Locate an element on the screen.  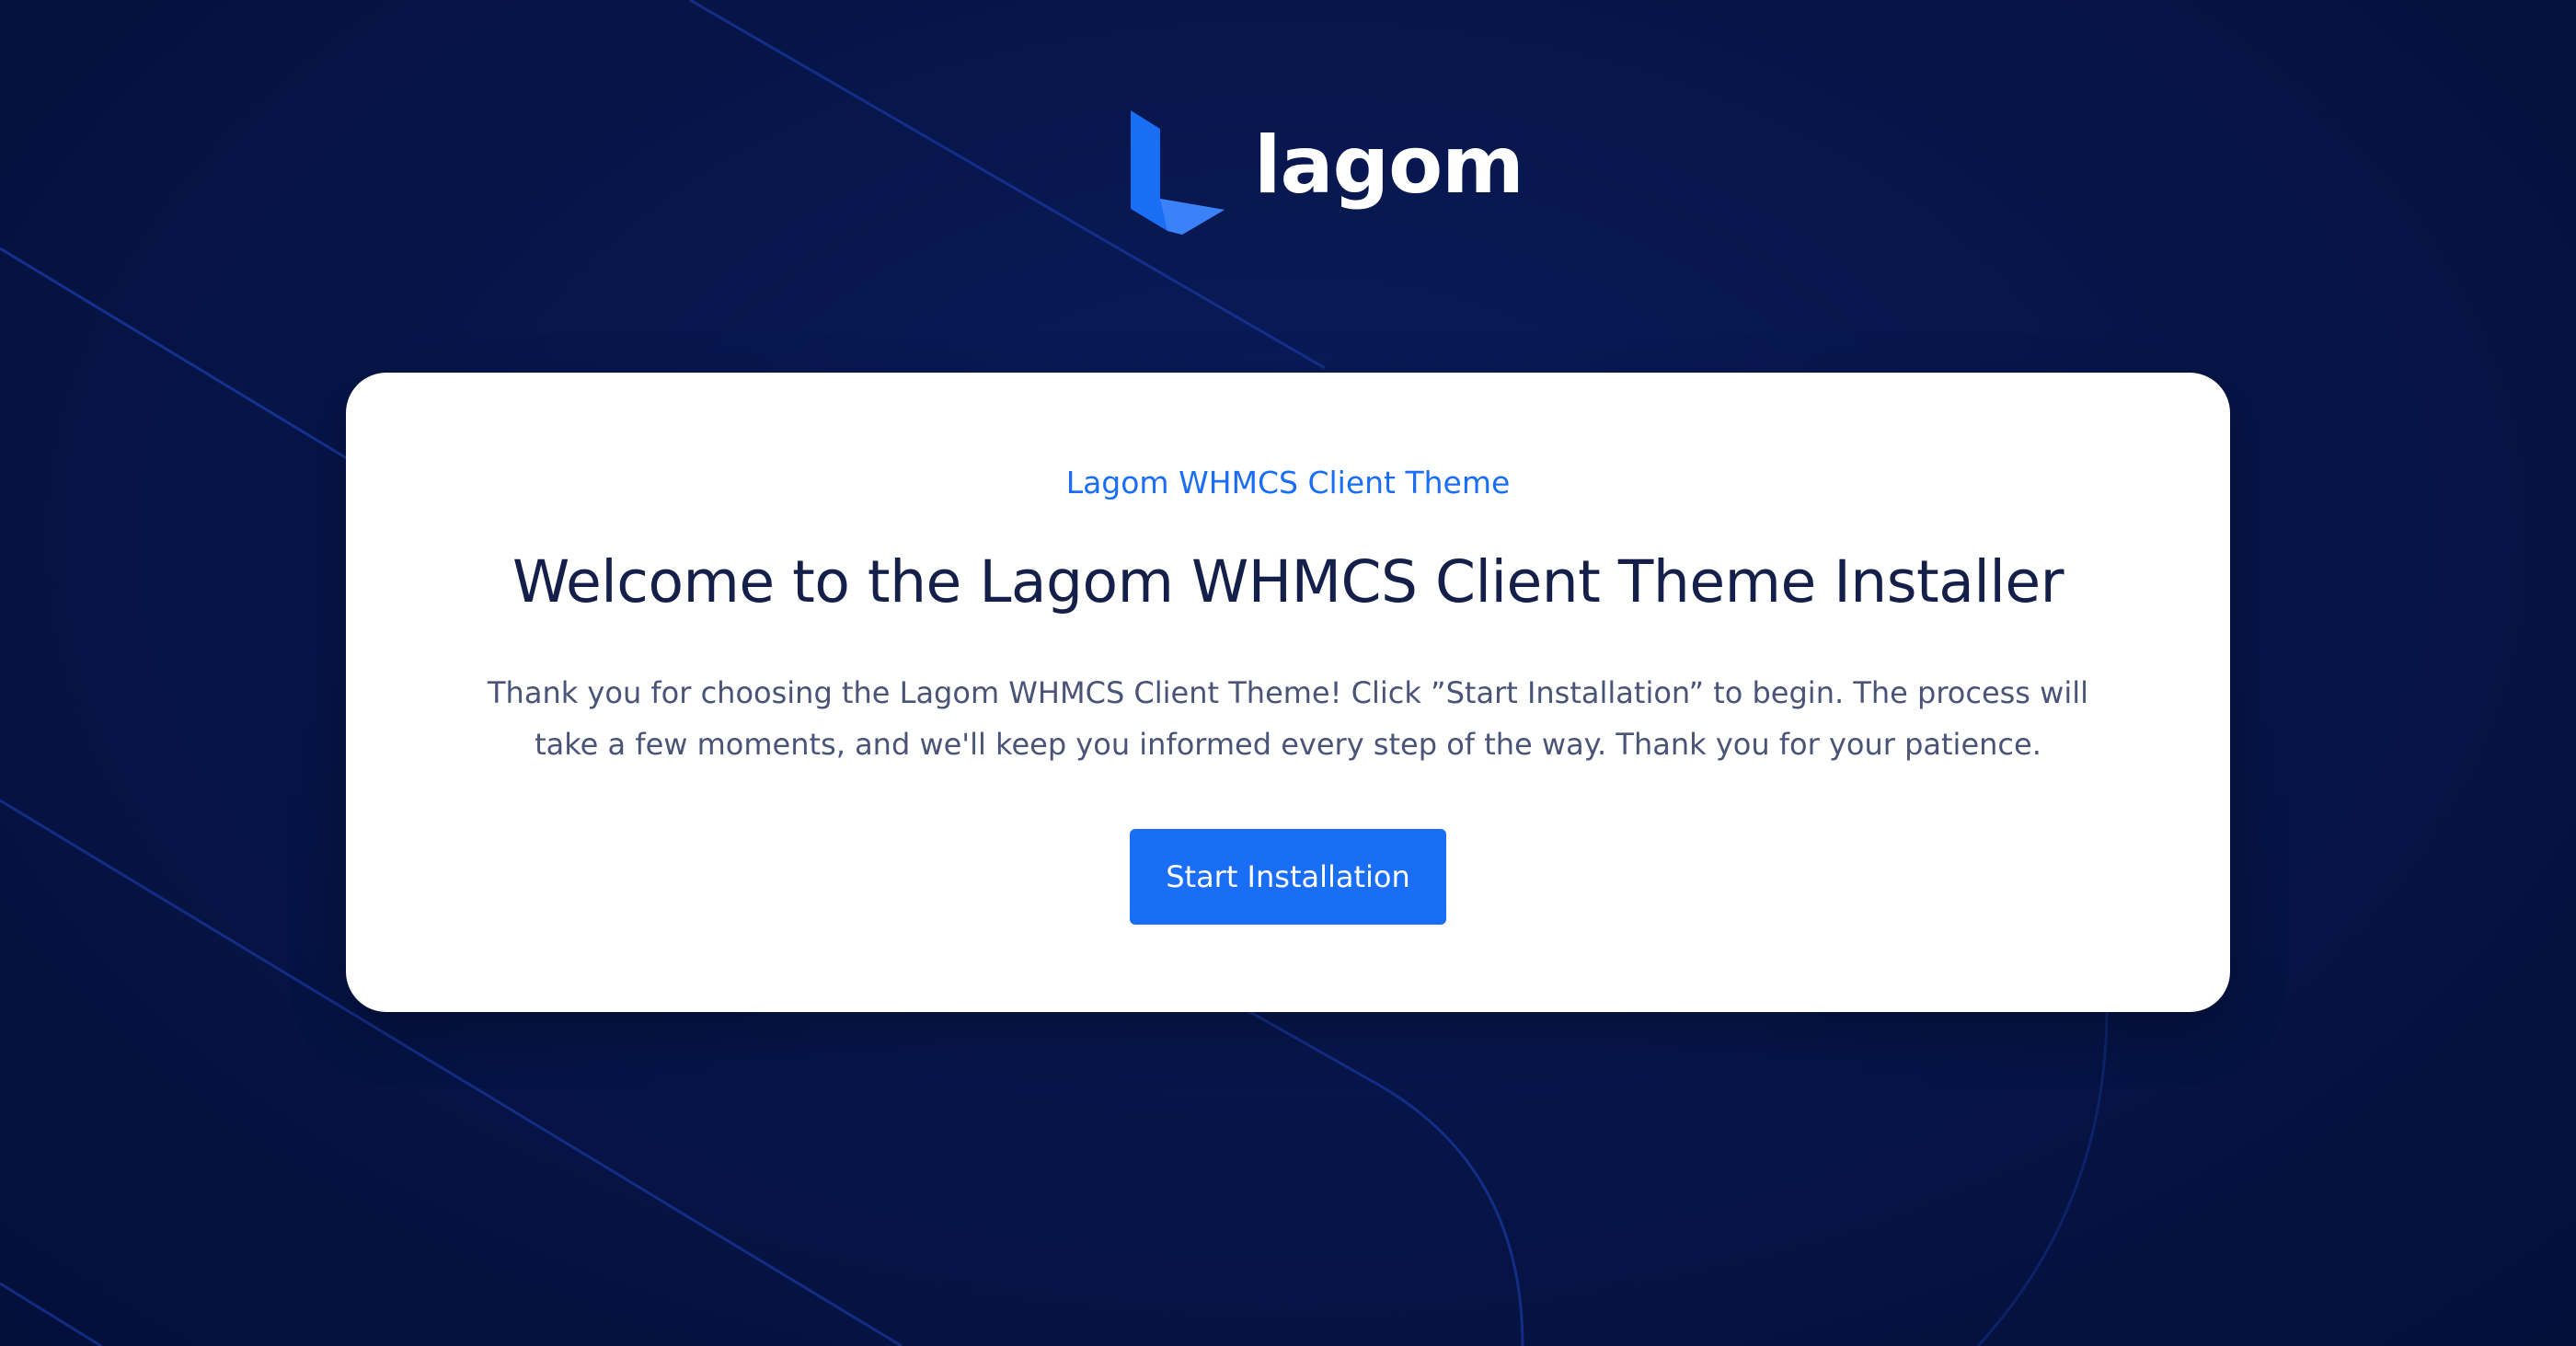
logo-wordmark: lagom is located at coordinates (1389, 165).